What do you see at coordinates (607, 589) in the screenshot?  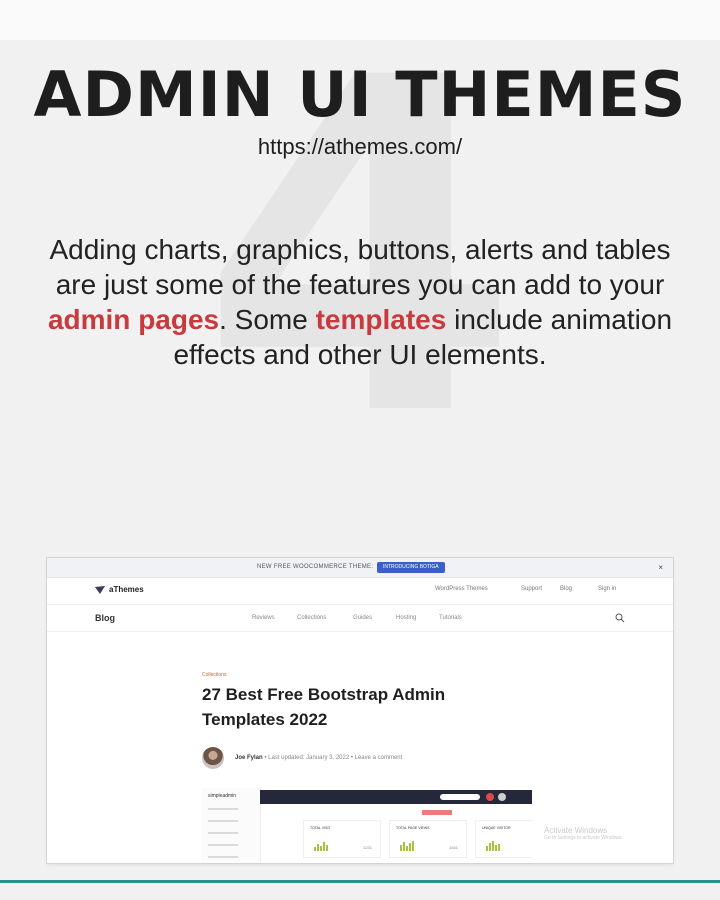 I see `nav-sign-in: Sign in` at bounding box center [607, 589].